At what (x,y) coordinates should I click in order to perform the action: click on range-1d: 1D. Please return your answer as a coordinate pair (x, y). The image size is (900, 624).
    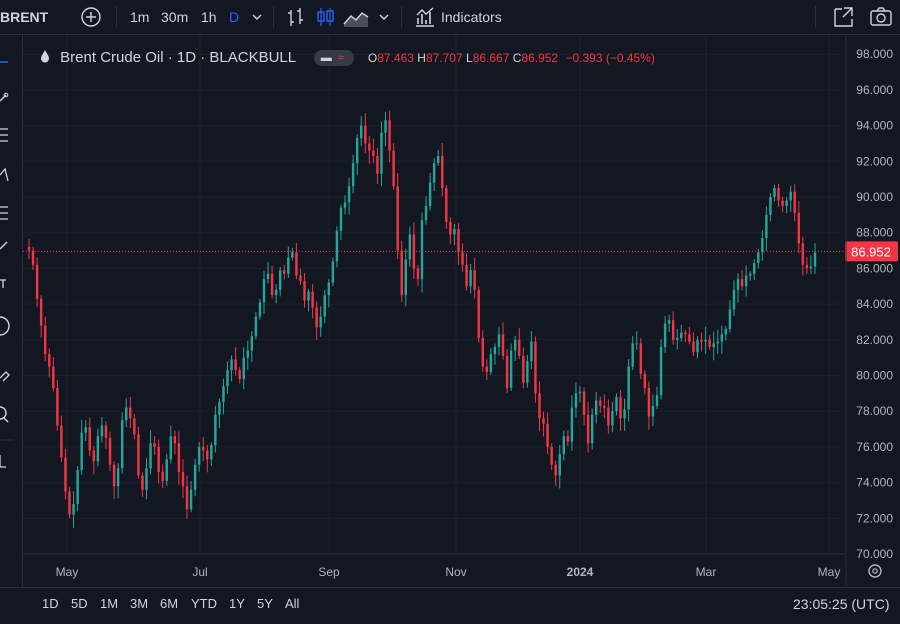
    Looking at the image, I should click on (50, 604).